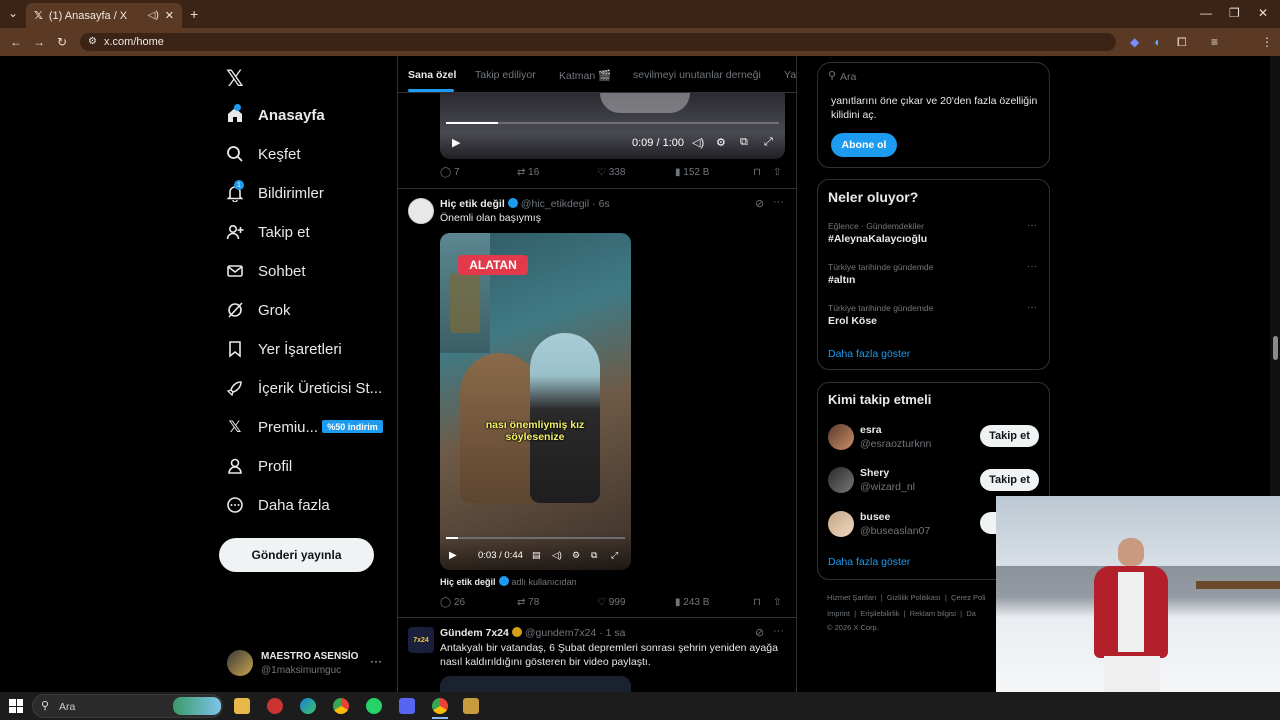 This screenshot has width=1280, height=720. What do you see at coordinates (585, 75) in the screenshot?
I see `tab-list-katman: Katman 🎬` at bounding box center [585, 75].